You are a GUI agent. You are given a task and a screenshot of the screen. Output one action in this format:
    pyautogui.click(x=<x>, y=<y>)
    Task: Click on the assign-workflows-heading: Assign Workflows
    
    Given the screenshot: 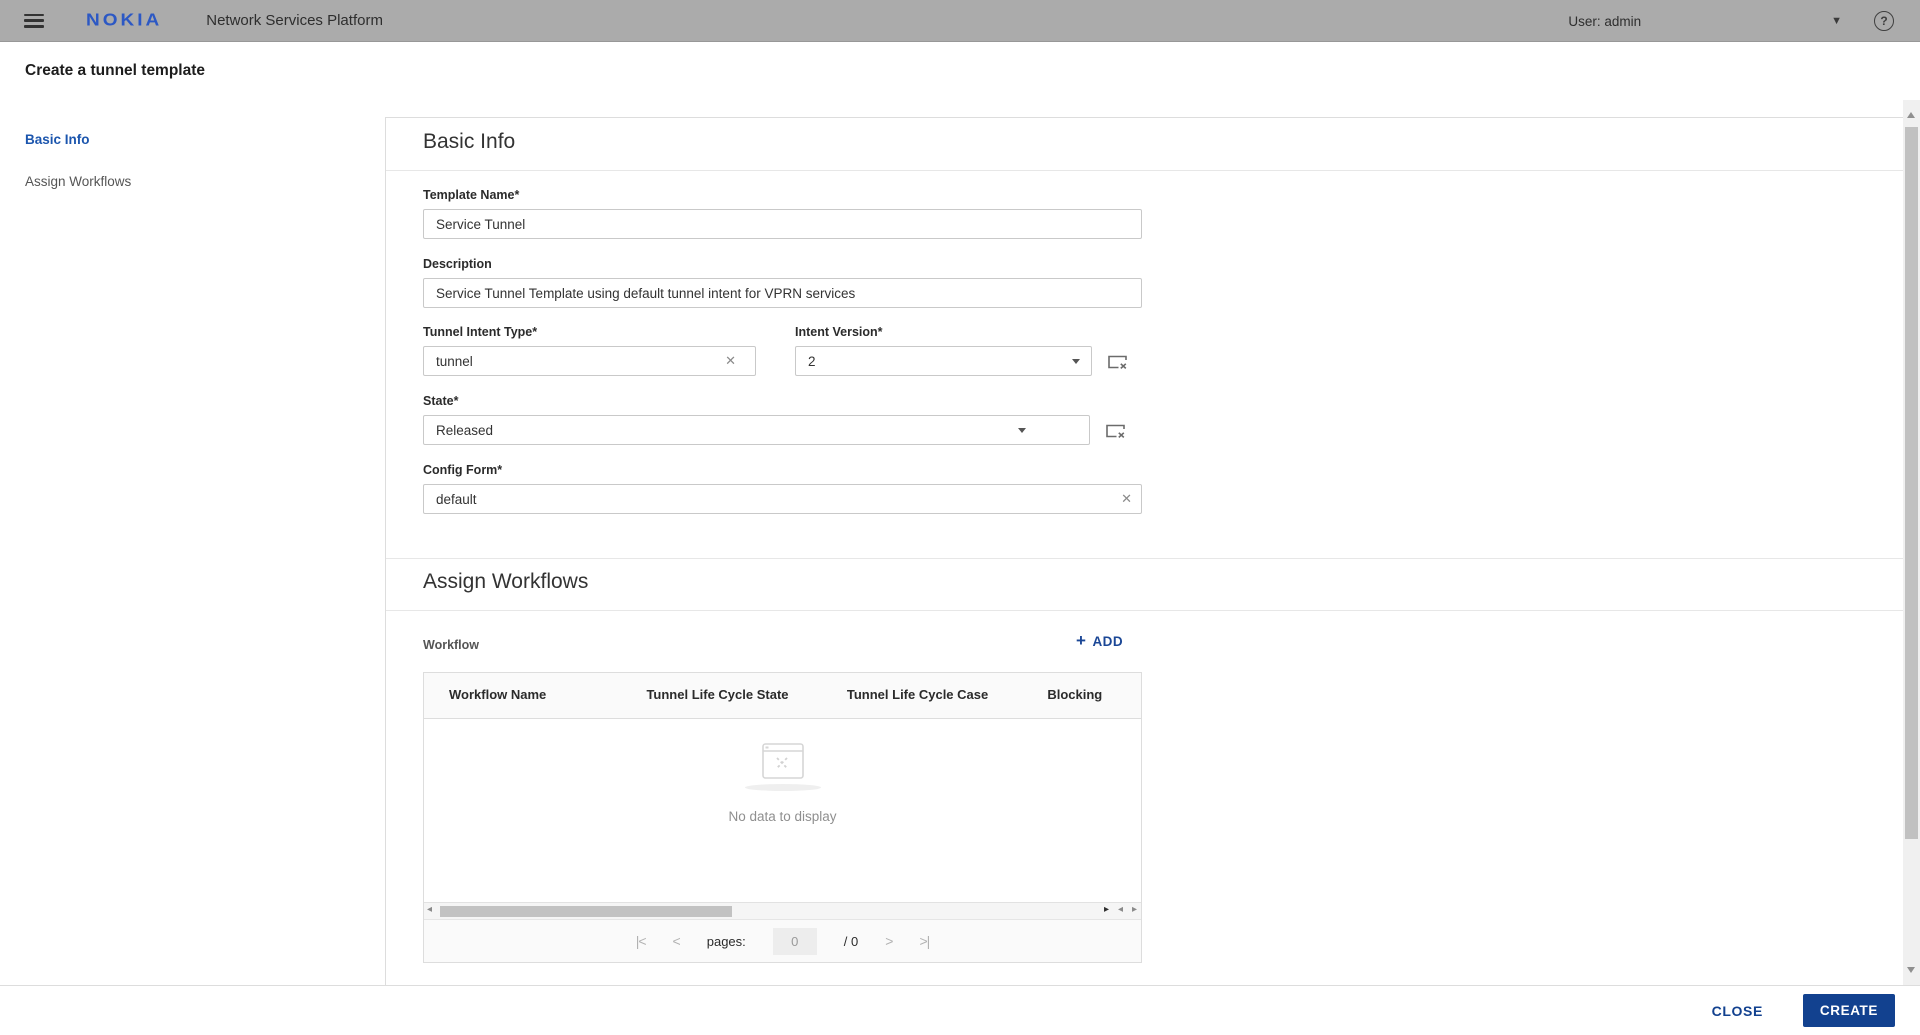 What is the action you would take?
    pyautogui.click(x=506, y=581)
    